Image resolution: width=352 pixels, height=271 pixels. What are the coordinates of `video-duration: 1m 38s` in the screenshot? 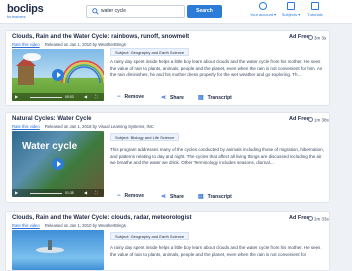 It's located at (318, 120).